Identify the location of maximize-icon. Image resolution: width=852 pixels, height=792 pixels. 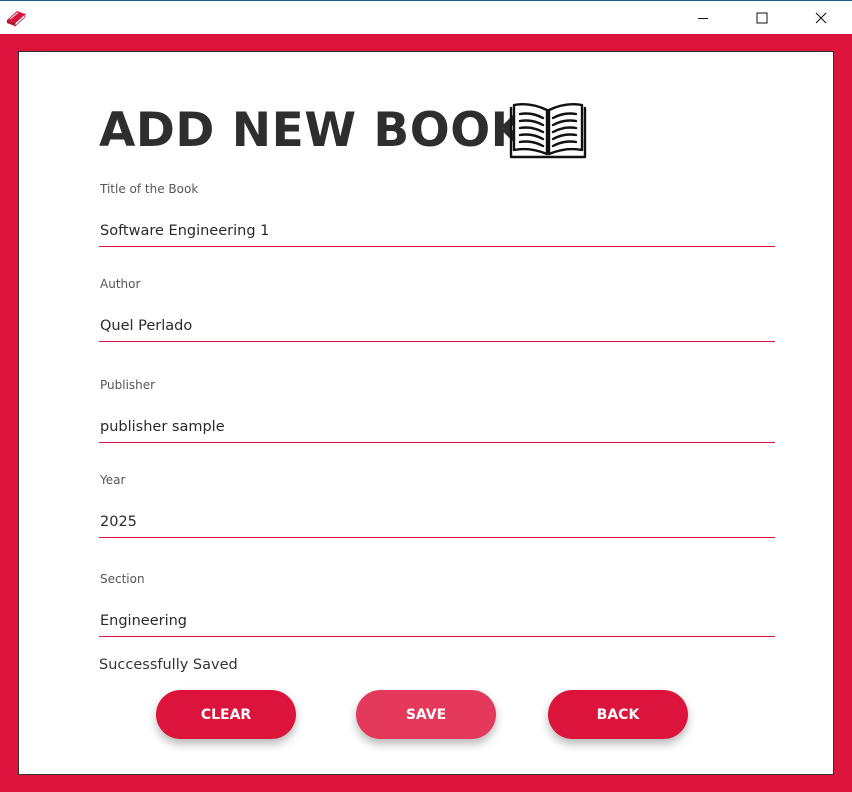
(762, 18).